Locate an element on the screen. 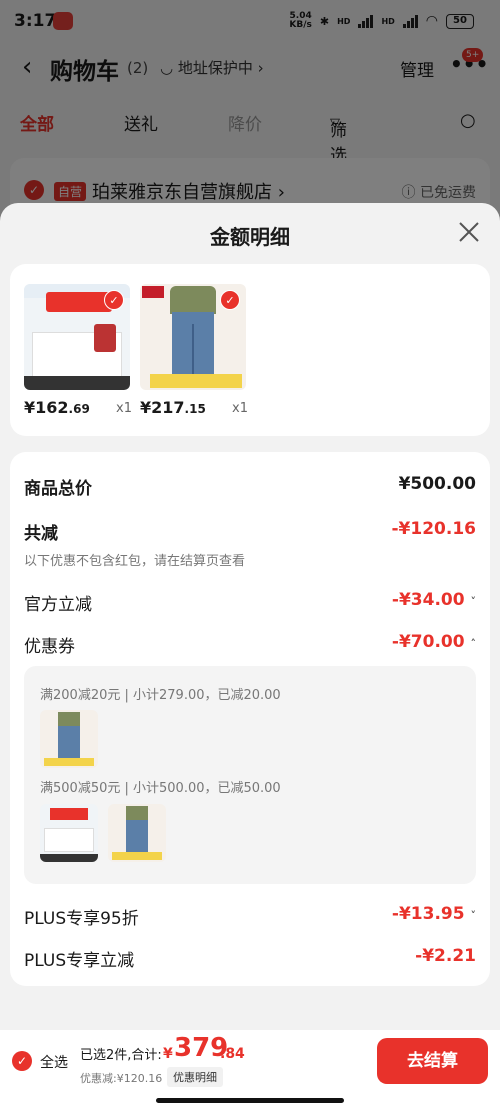 This screenshot has width=500, height=1111. coupon-line: 满200减20元 | 小计279.00，已减20.00 is located at coordinates (160, 695).